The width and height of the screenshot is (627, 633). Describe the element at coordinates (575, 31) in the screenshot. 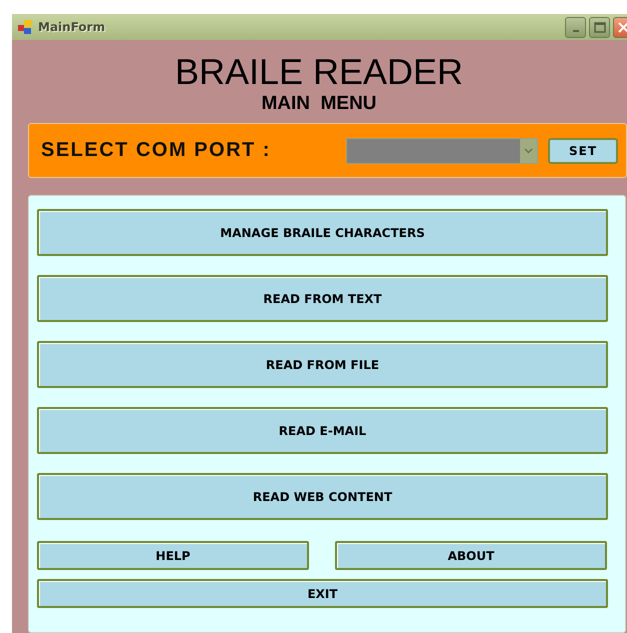

I see `minimize-icon` at that location.